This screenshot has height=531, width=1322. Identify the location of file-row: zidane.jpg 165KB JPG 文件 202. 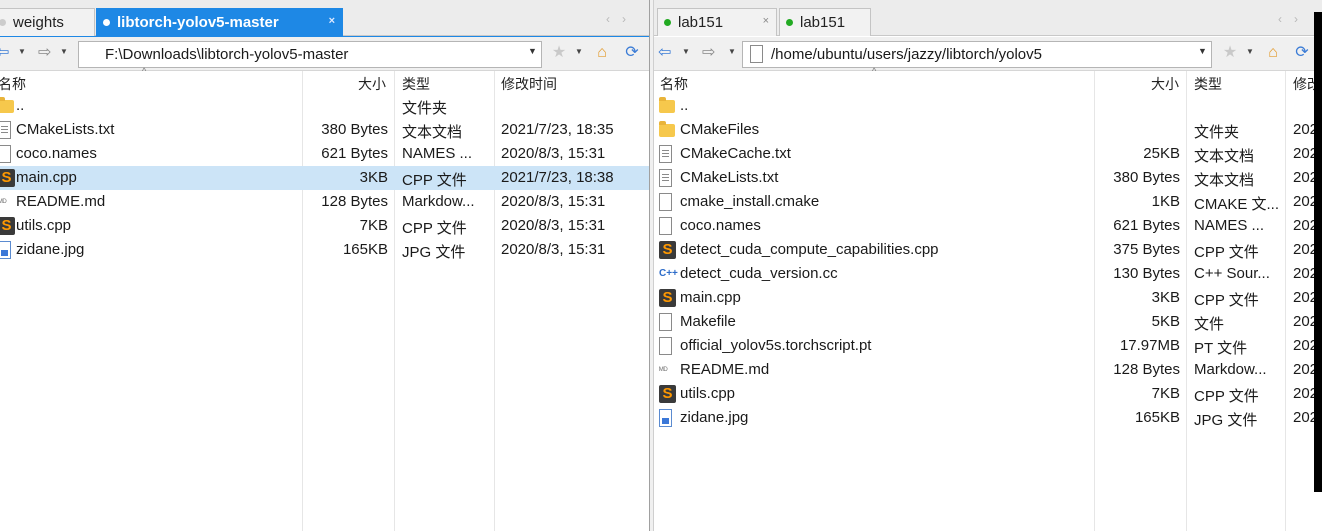
(988, 418).